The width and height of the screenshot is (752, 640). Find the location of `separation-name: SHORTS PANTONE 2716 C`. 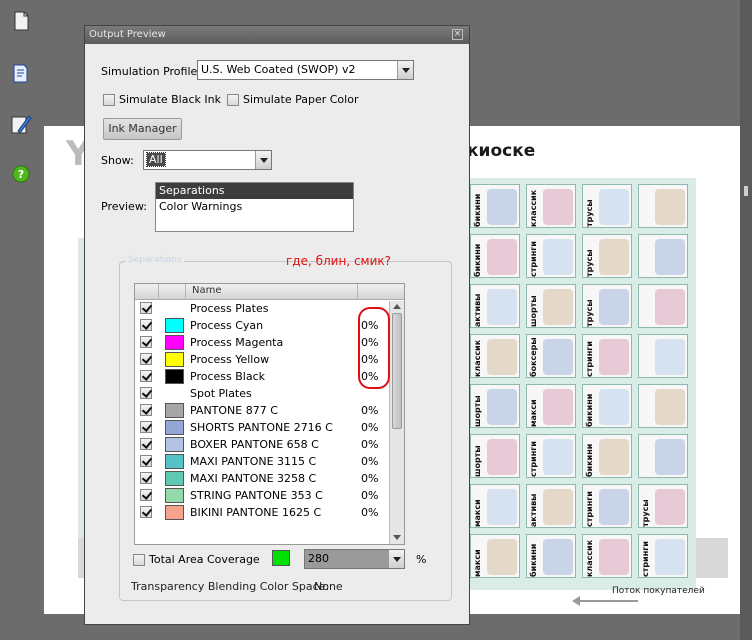

separation-name: SHORTS PANTONE 2716 C is located at coordinates (261, 427).